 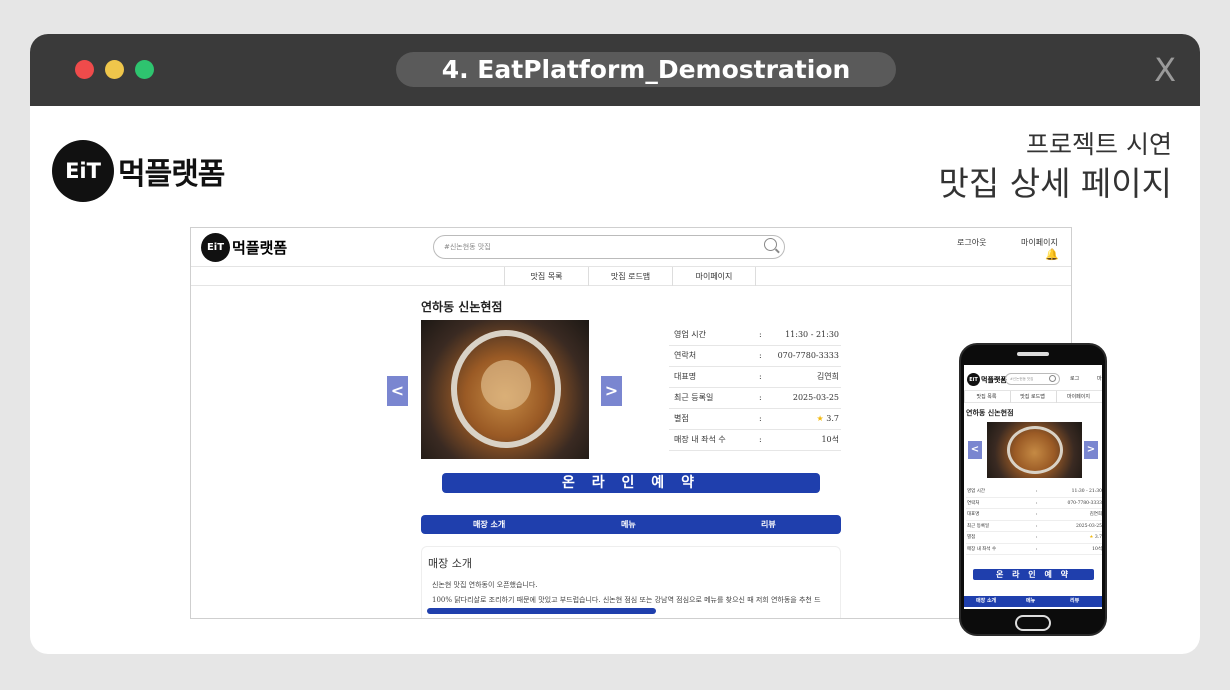 I want to click on window-titlebar: 4. EatPlatform_Demostration X, so click(x=615, y=70).